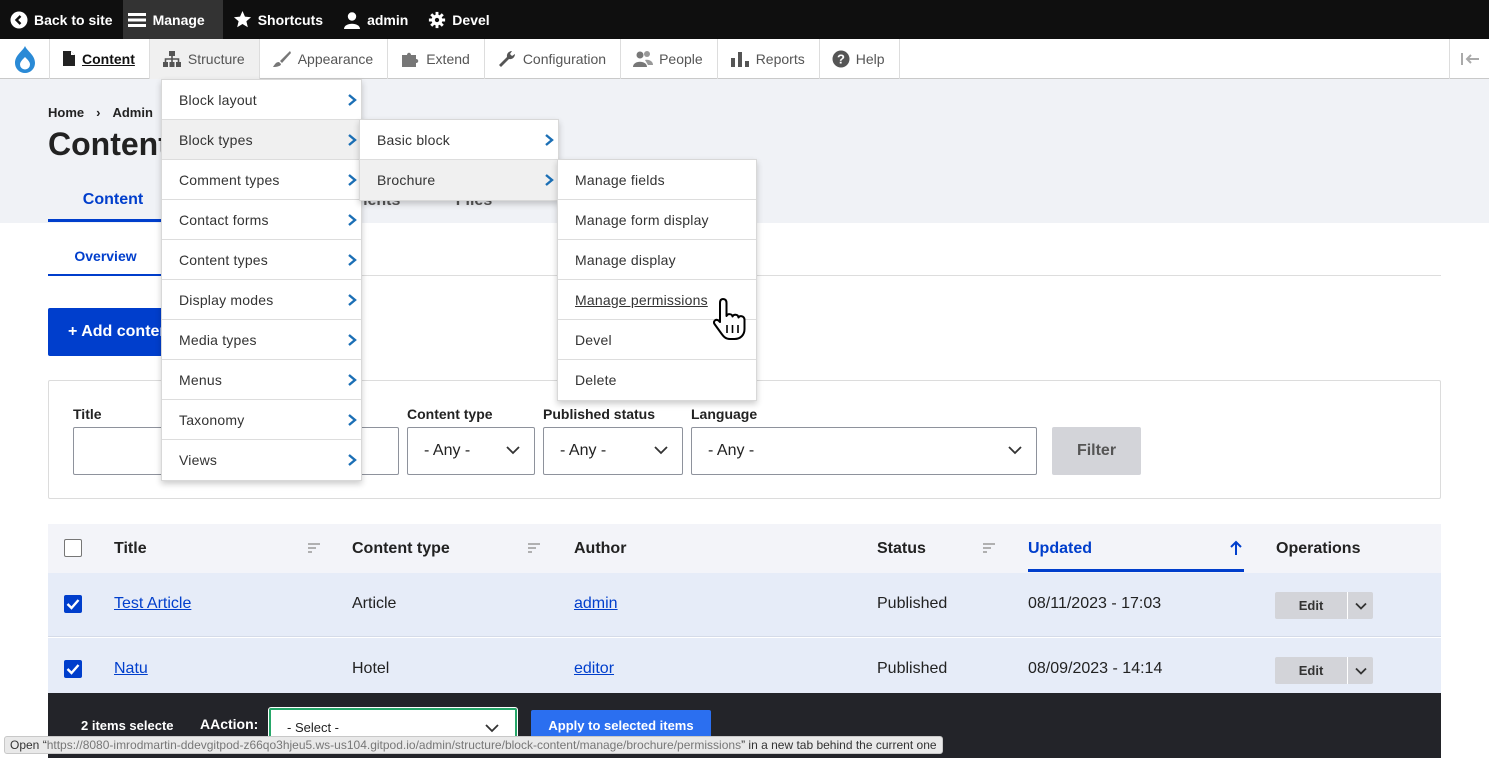  Describe the element at coordinates (130, 549) in the screenshot. I see `column-title: Title` at that location.